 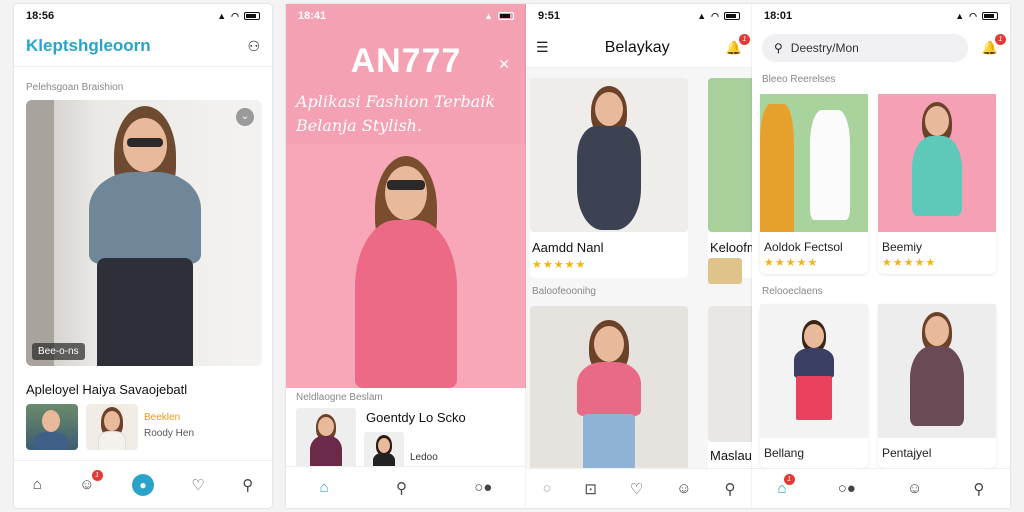 I want to click on product-card-1: Aoldok Fectsol ★★★★★, so click(x=814, y=184).